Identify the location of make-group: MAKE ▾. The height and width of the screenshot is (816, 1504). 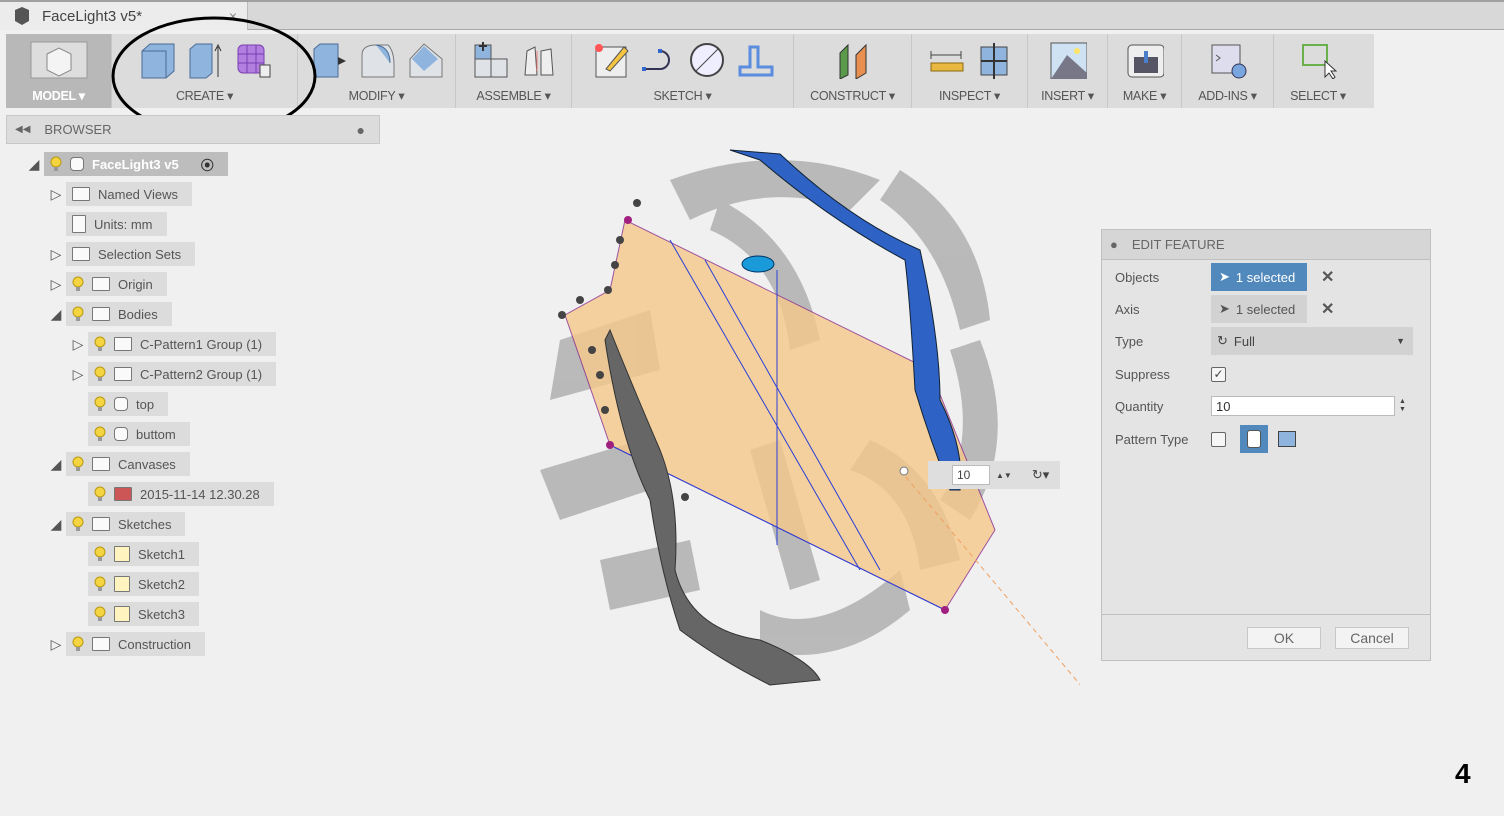
(1145, 71).